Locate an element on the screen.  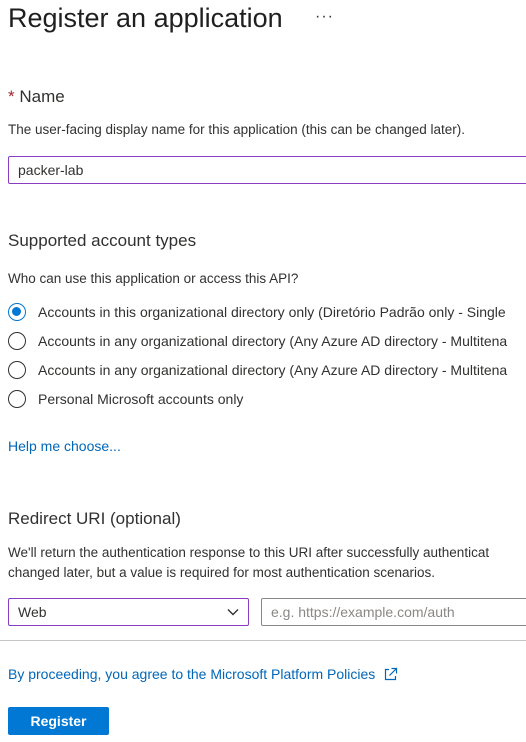
redirect-uri-input is located at coordinates (394, 612).